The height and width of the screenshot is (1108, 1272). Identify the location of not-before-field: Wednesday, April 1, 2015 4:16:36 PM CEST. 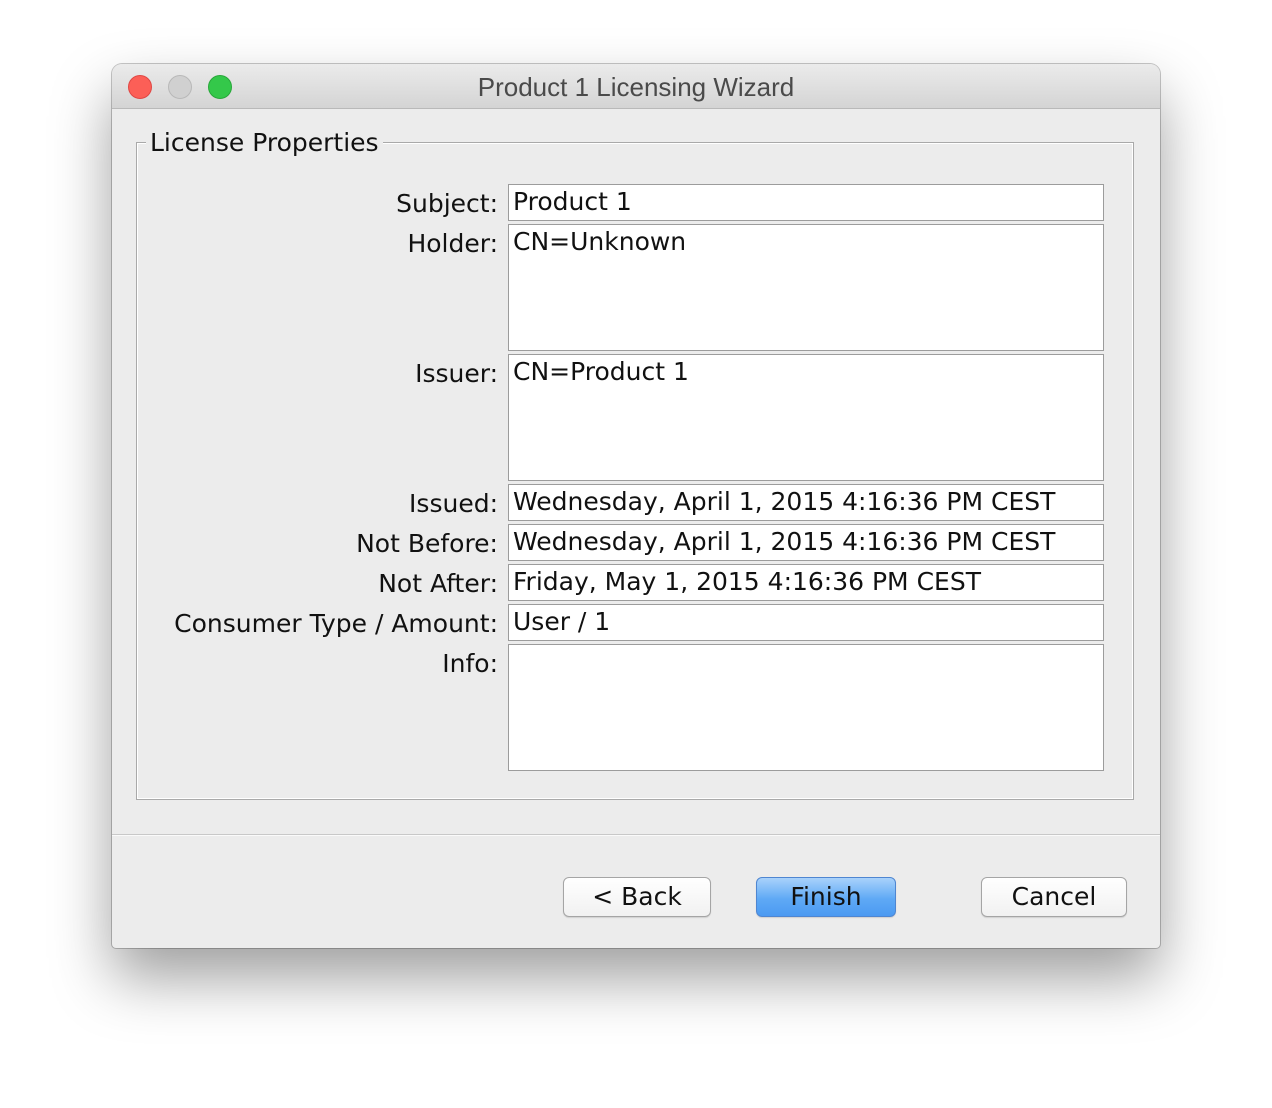
(806, 542).